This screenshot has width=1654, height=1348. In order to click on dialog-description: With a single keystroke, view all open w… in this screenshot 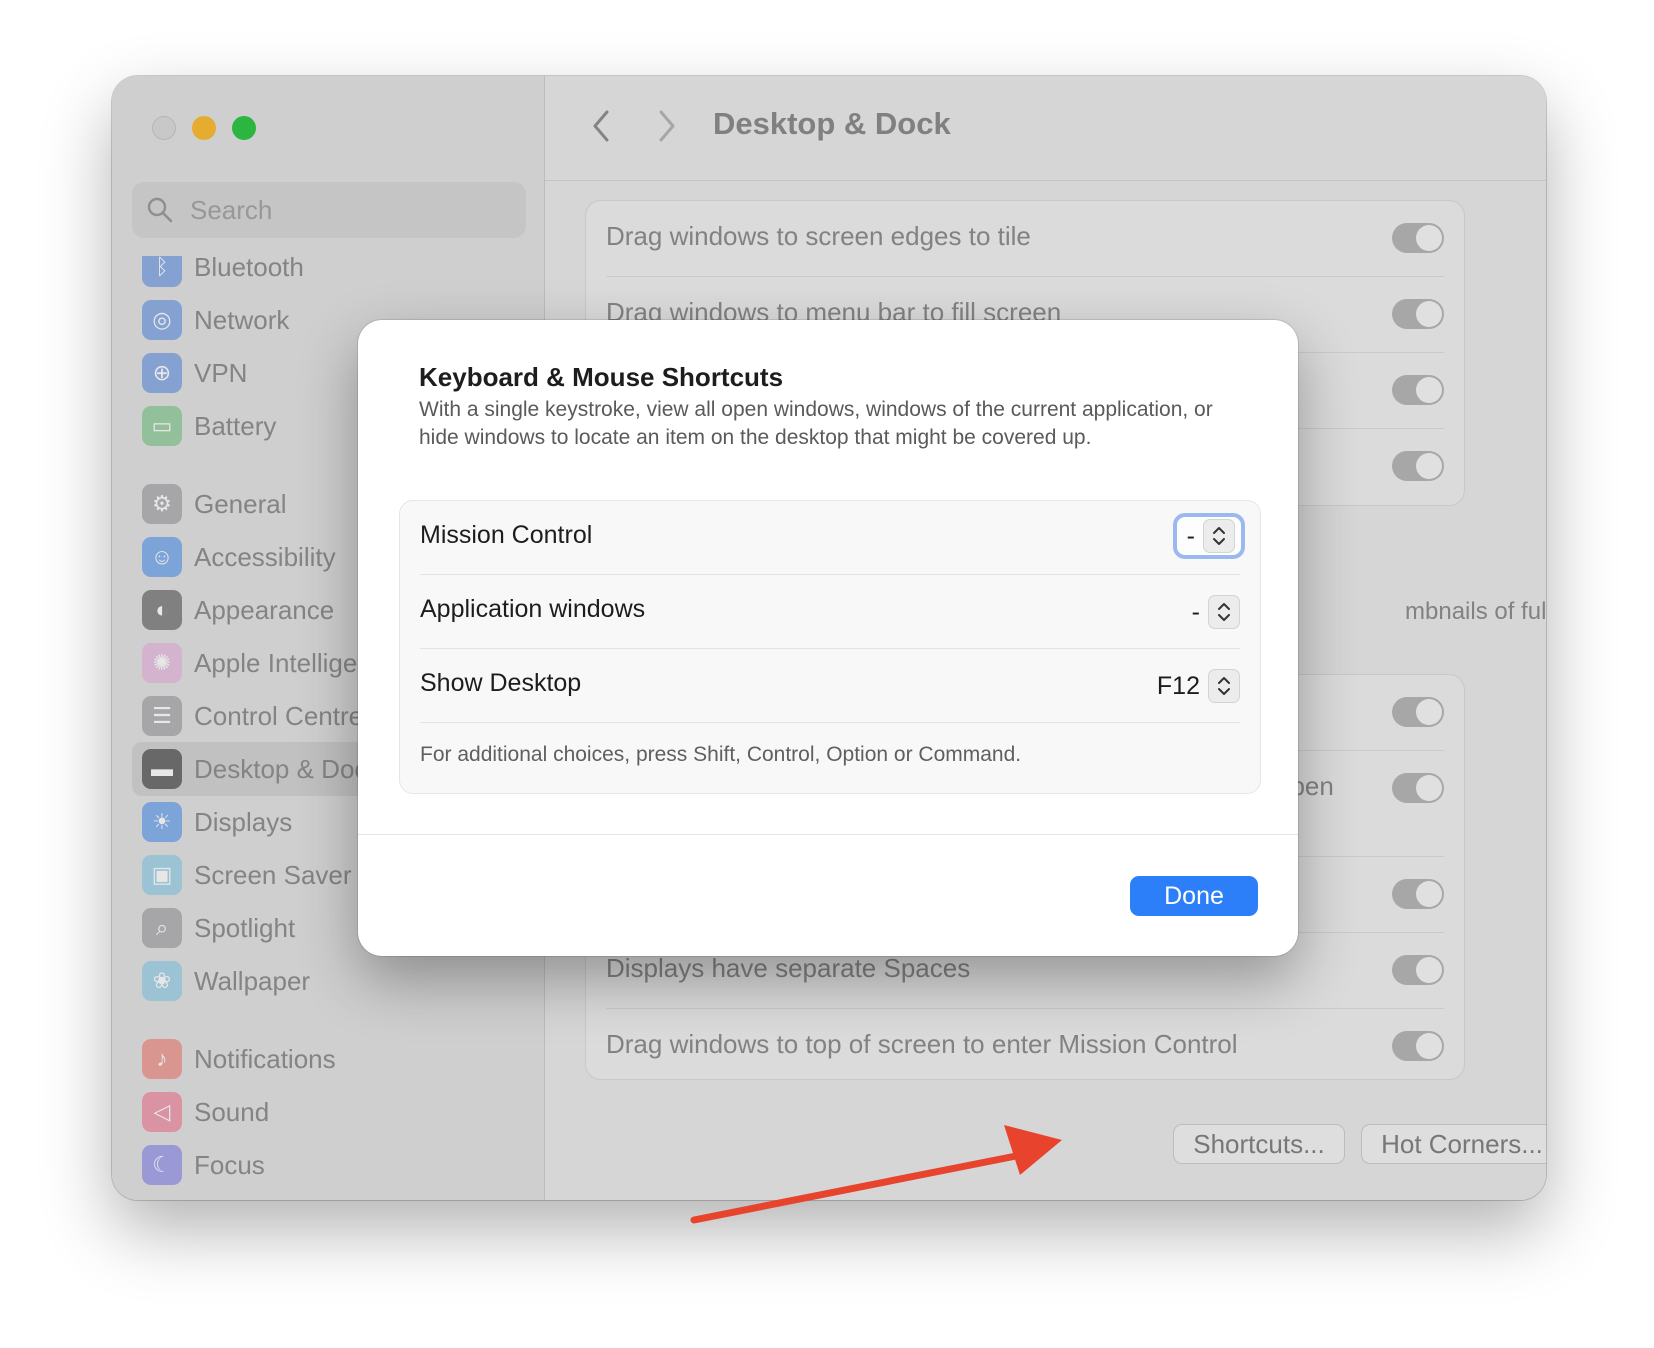, I will do `click(816, 423)`.